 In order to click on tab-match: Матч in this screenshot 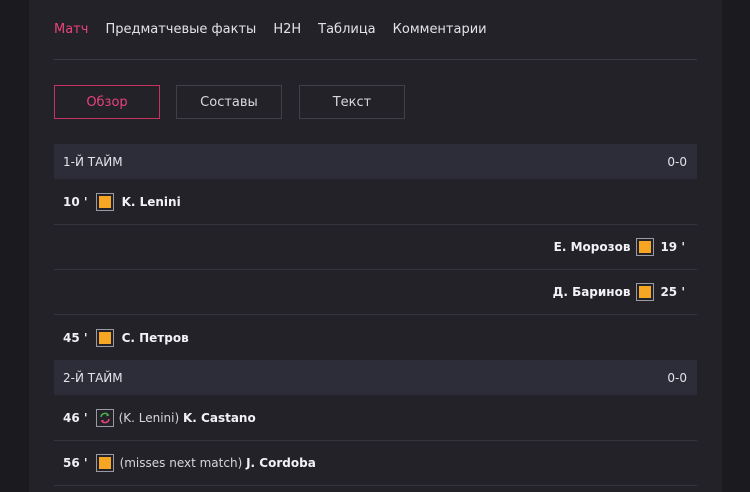, I will do `click(71, 29)`.